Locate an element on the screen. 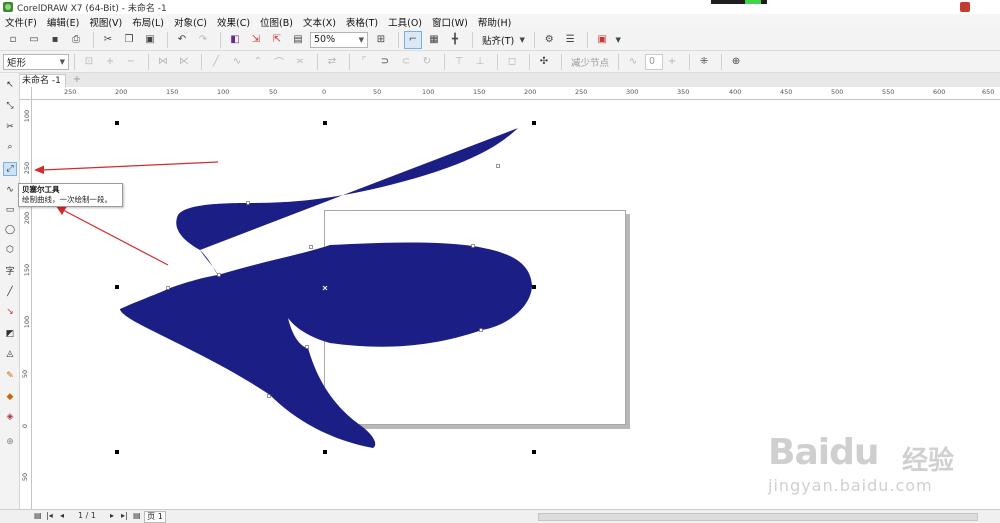  guidelines-icon: ╋ is located at coordinates (455, 40).